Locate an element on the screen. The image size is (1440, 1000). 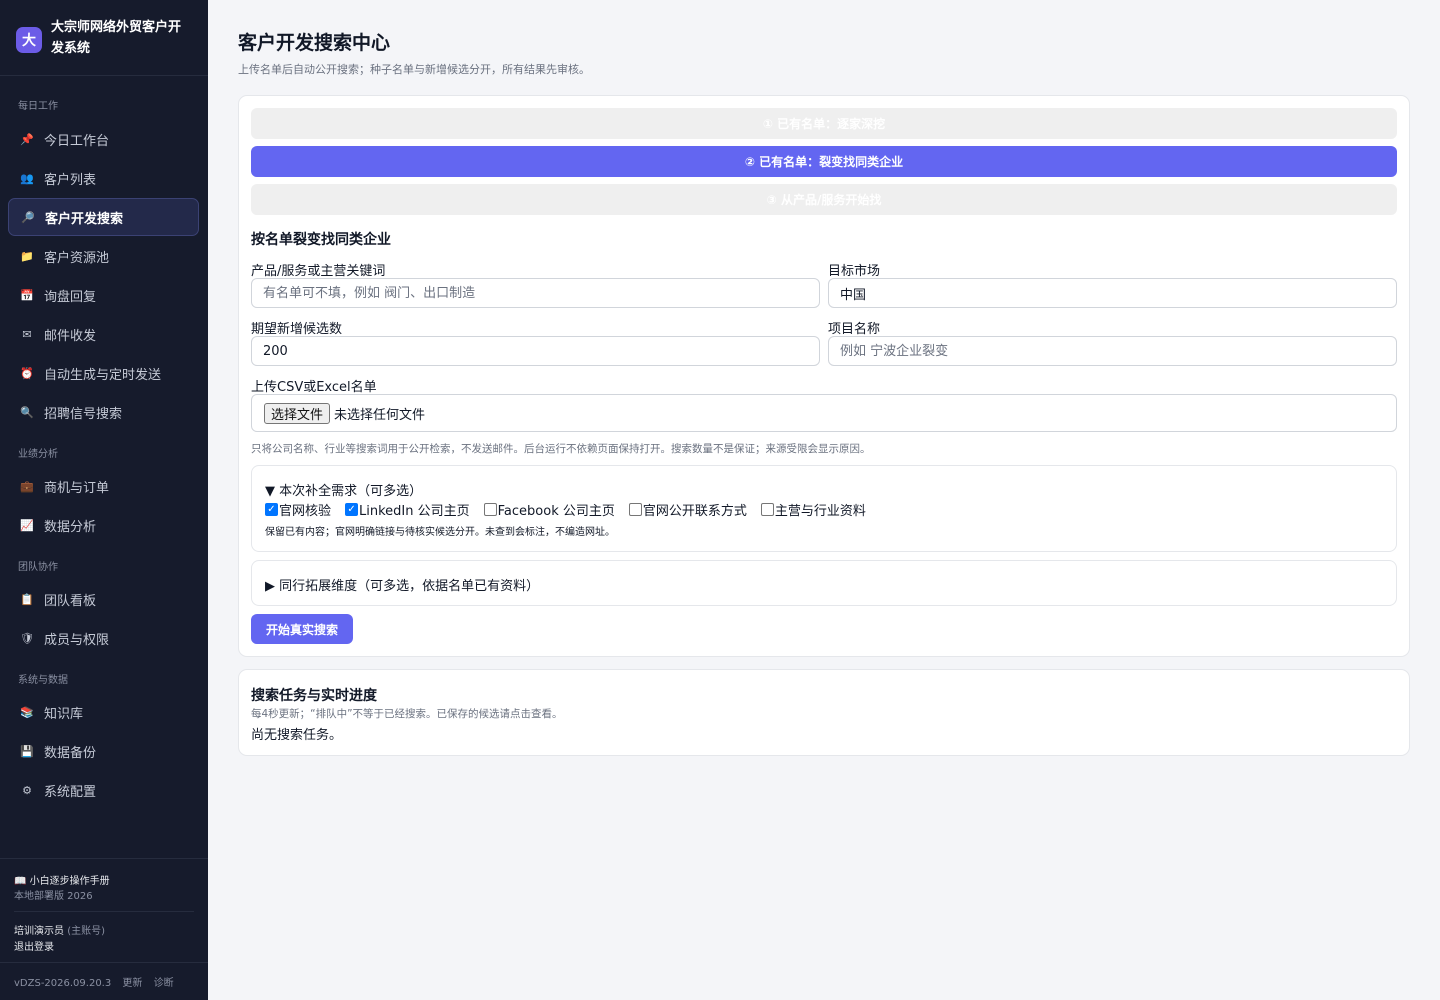
shield-icon: 🛡 is located at coordinates (27, 638).